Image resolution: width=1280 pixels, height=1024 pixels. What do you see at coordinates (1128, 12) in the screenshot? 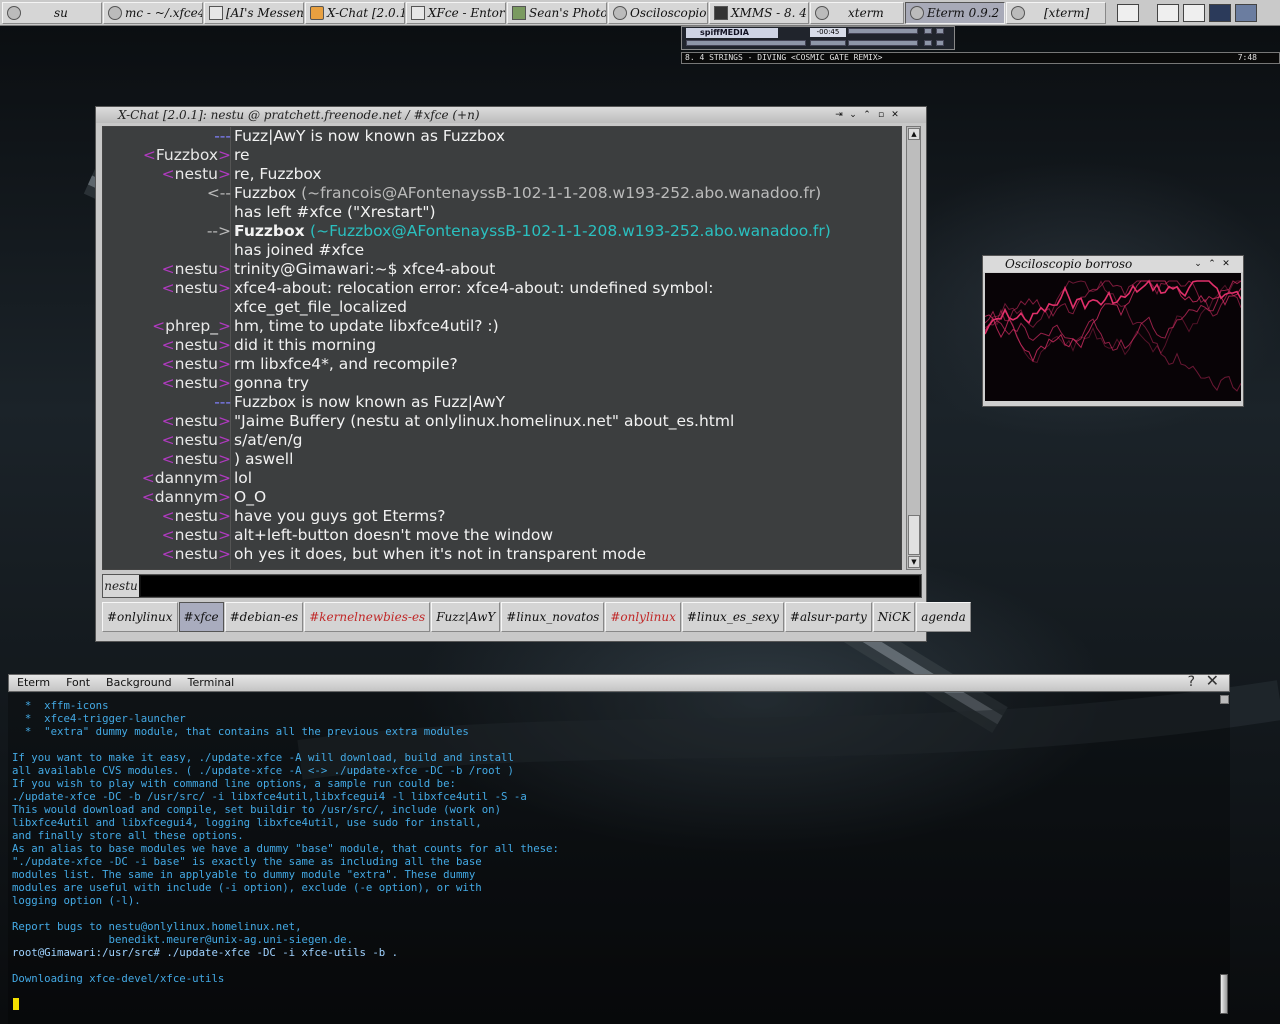
I see `workspace-1-button` at bounding box center [1128, 12].